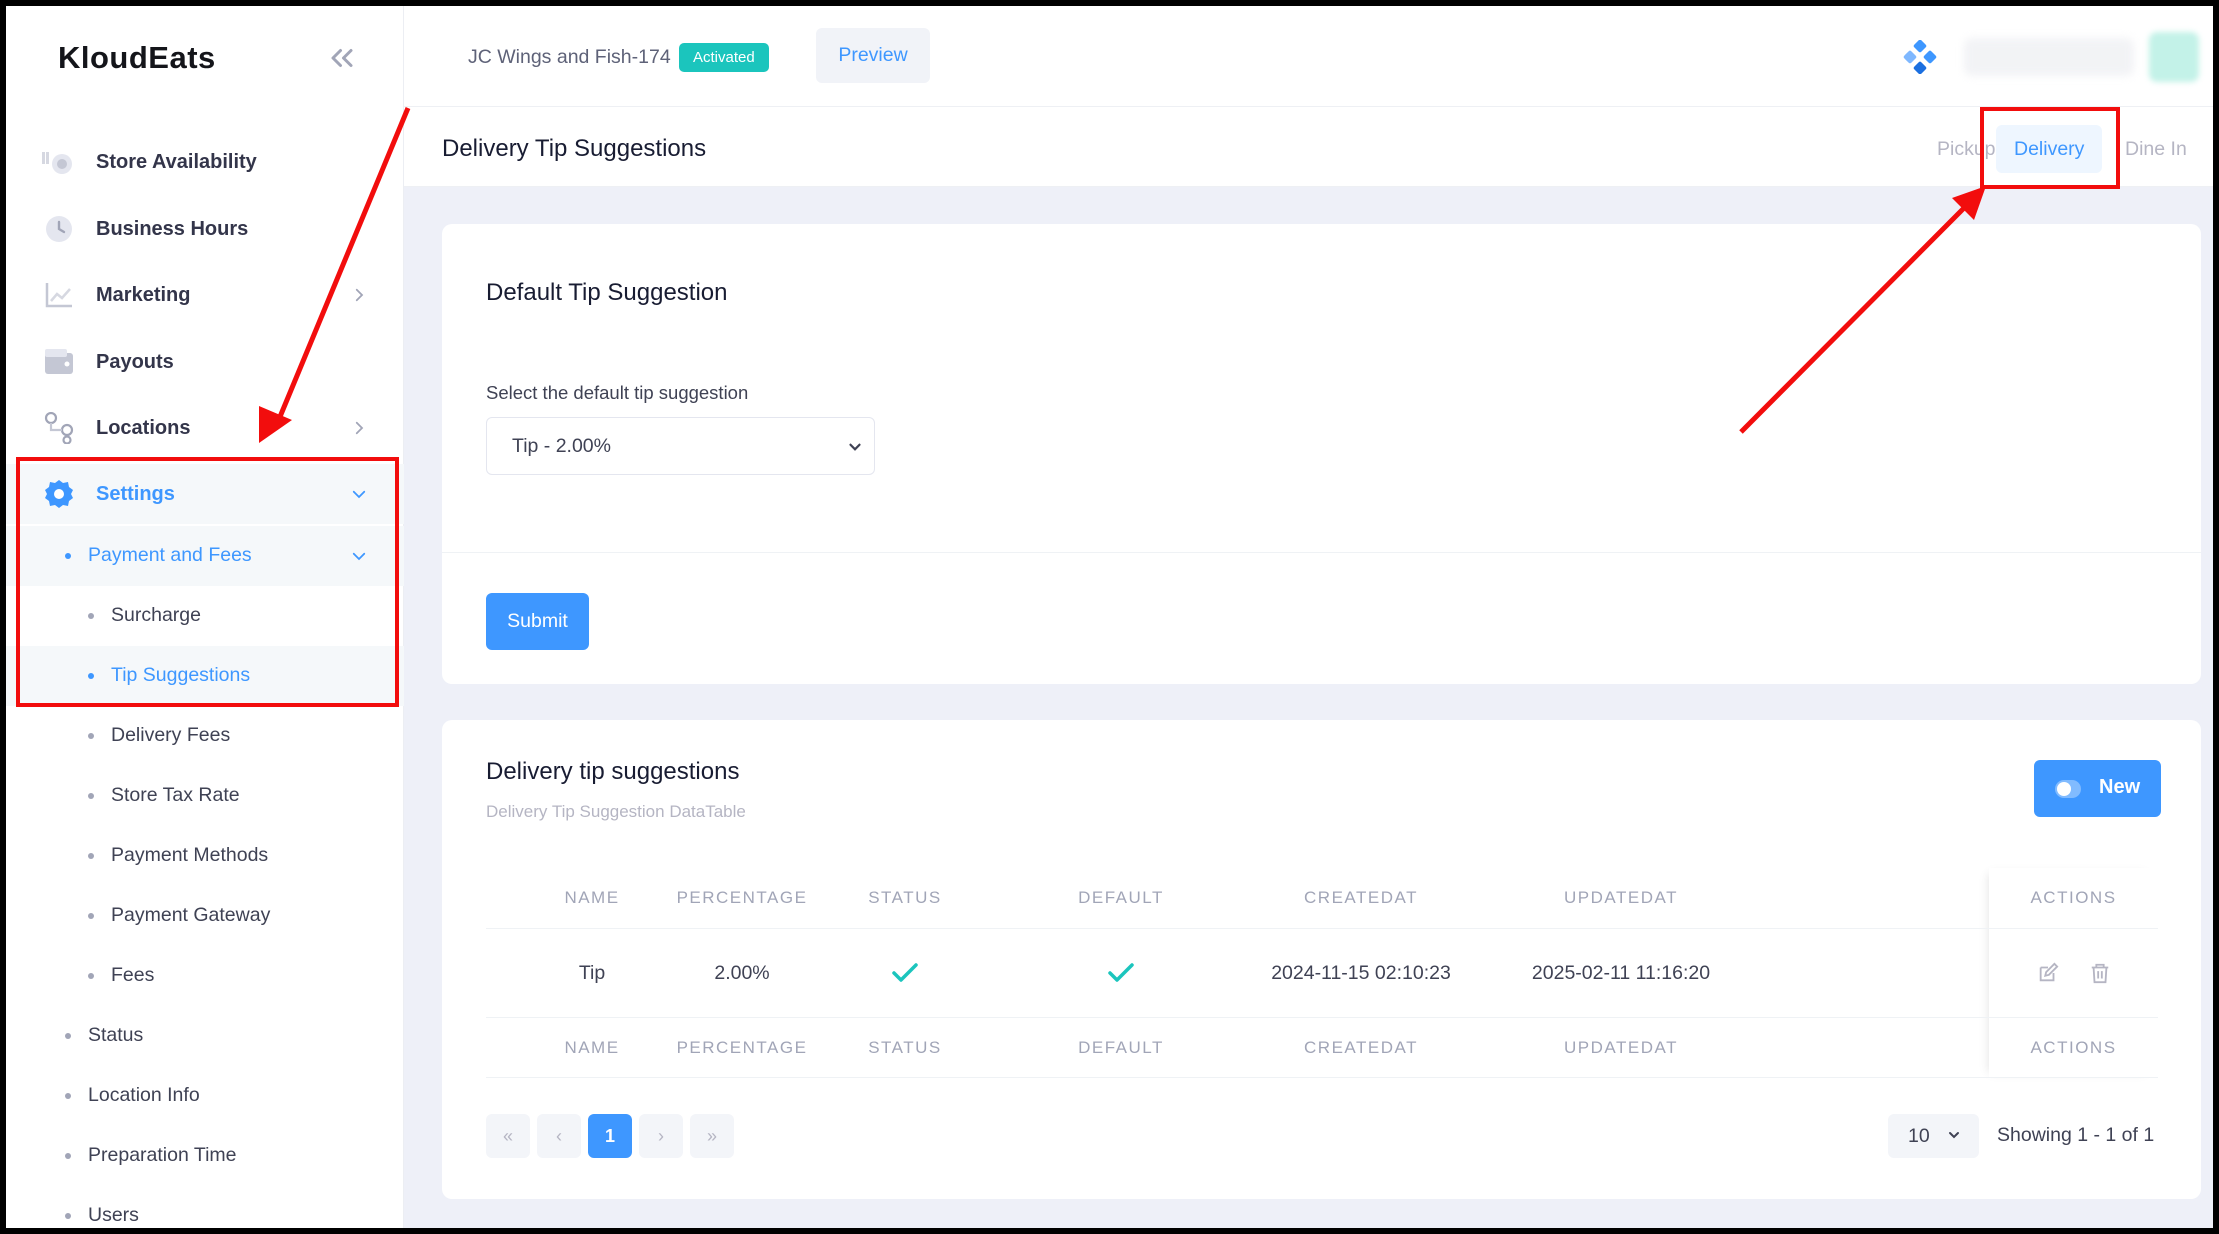 The width and height of the screenshot is (2219, 1234). Describe the element at coordinates (1919, 1136) in the screenshot. I see `per-page-value: 10` at that location.